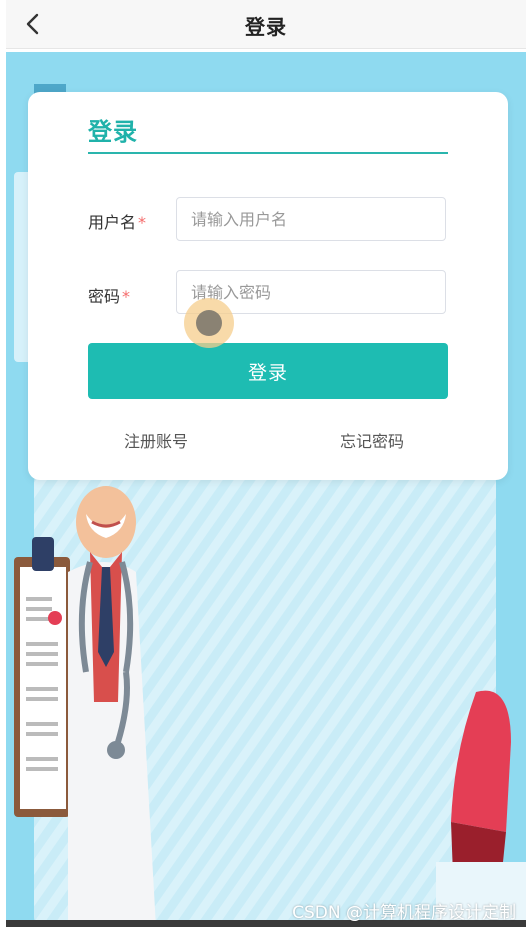 This screenshot has width=532, height=931. I want to click on login-button: 登录, so click(268, 371).